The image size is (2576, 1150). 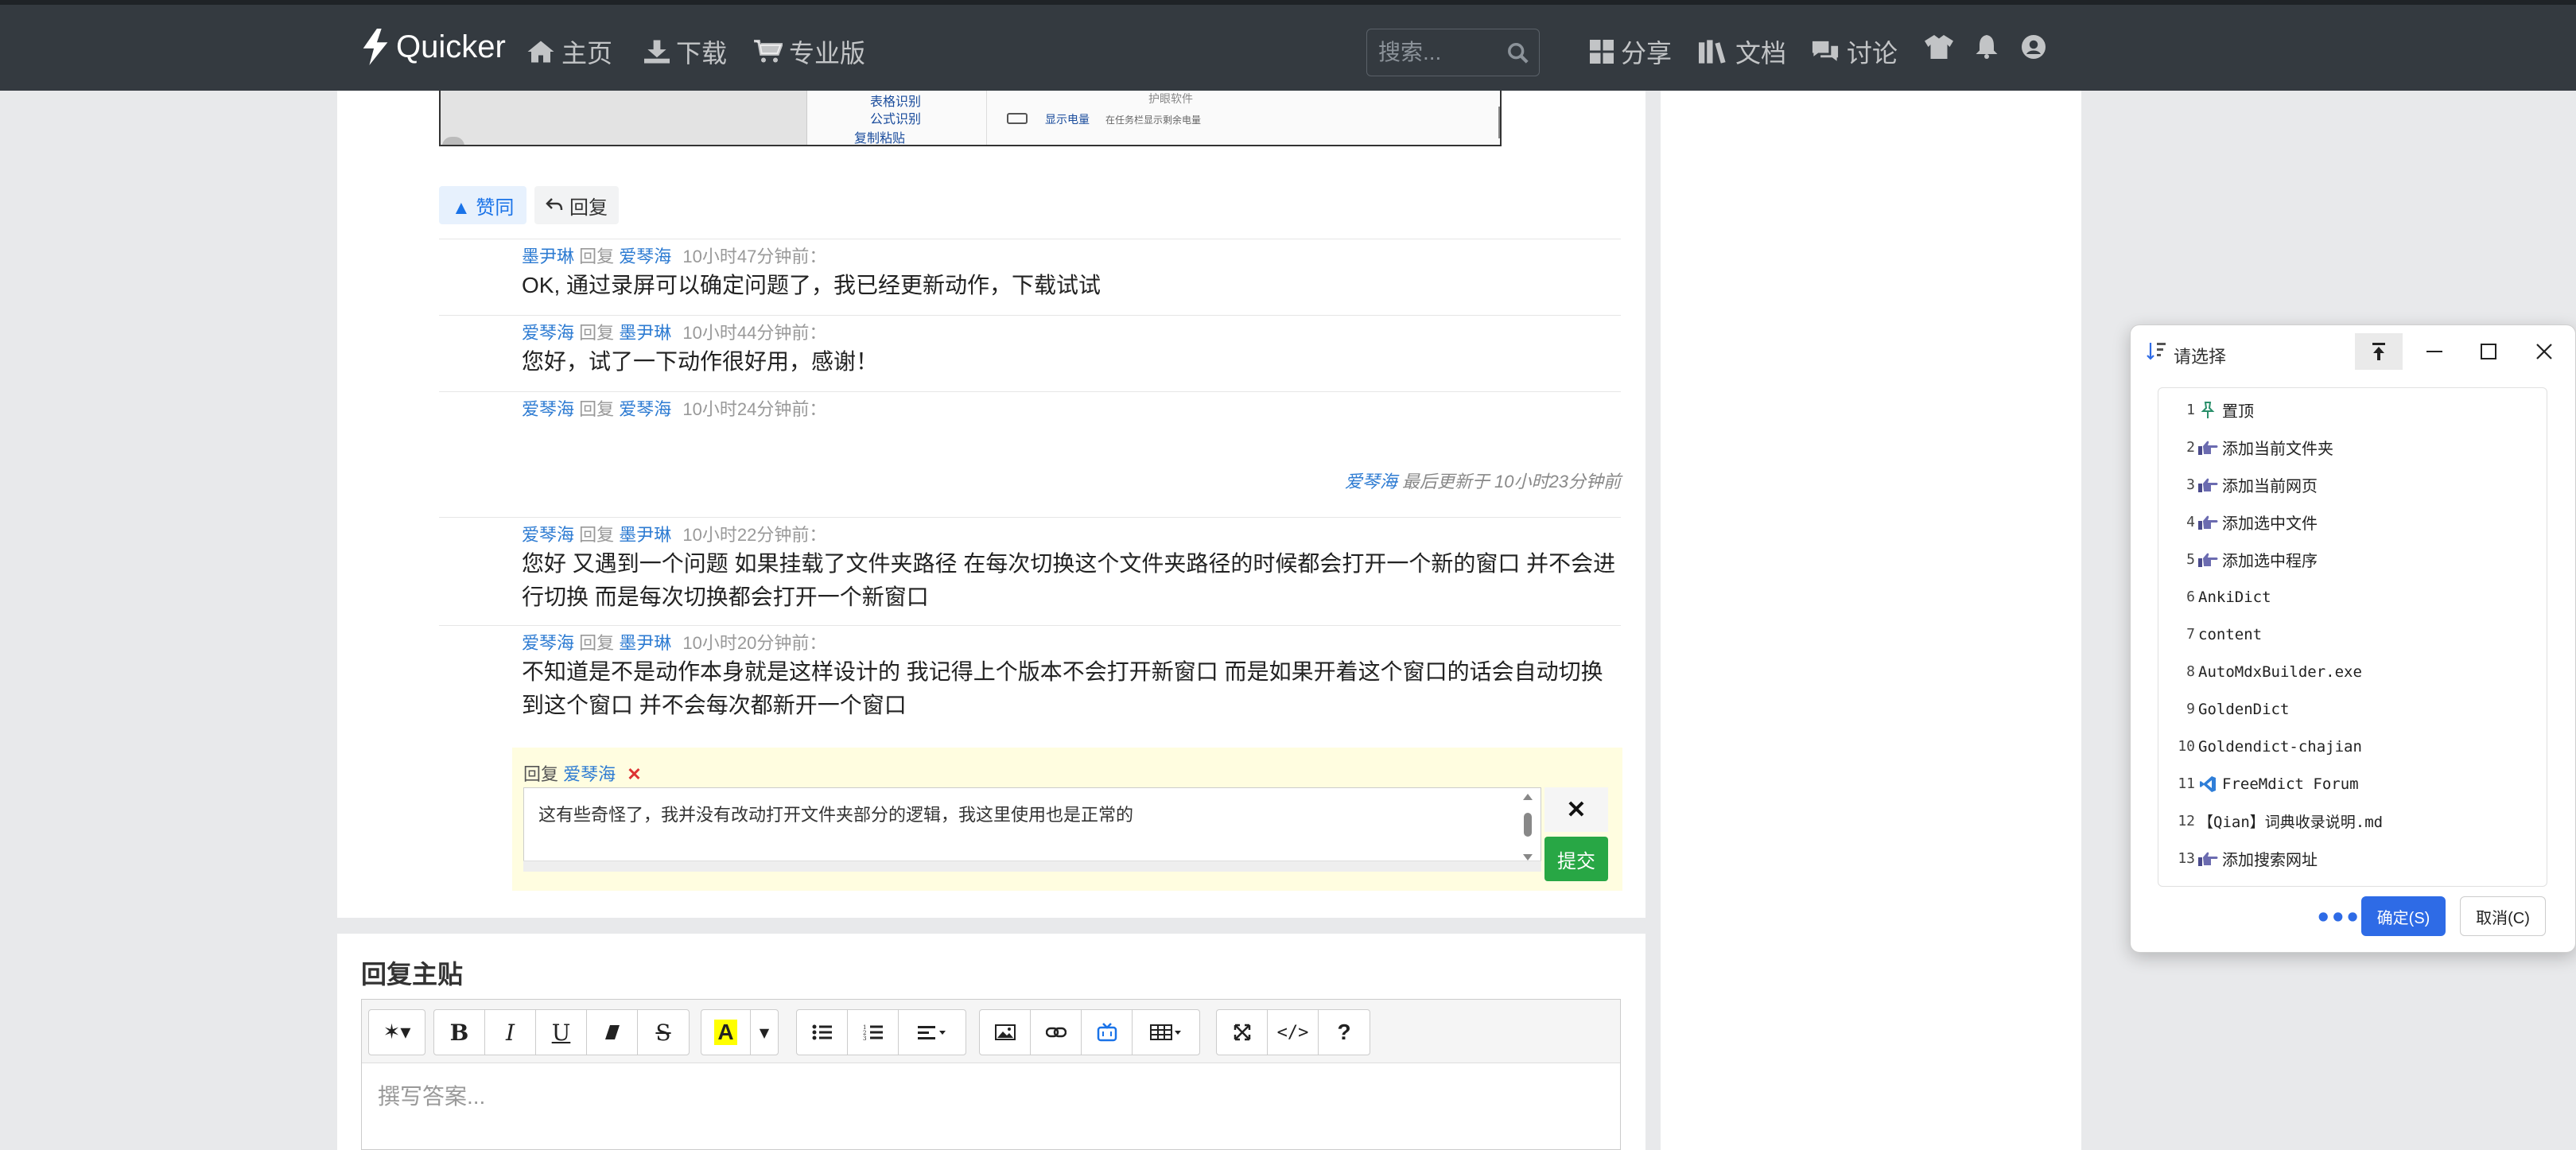 I want to click on text-color-dropdown: ▼, so click(x=764, y=1032).